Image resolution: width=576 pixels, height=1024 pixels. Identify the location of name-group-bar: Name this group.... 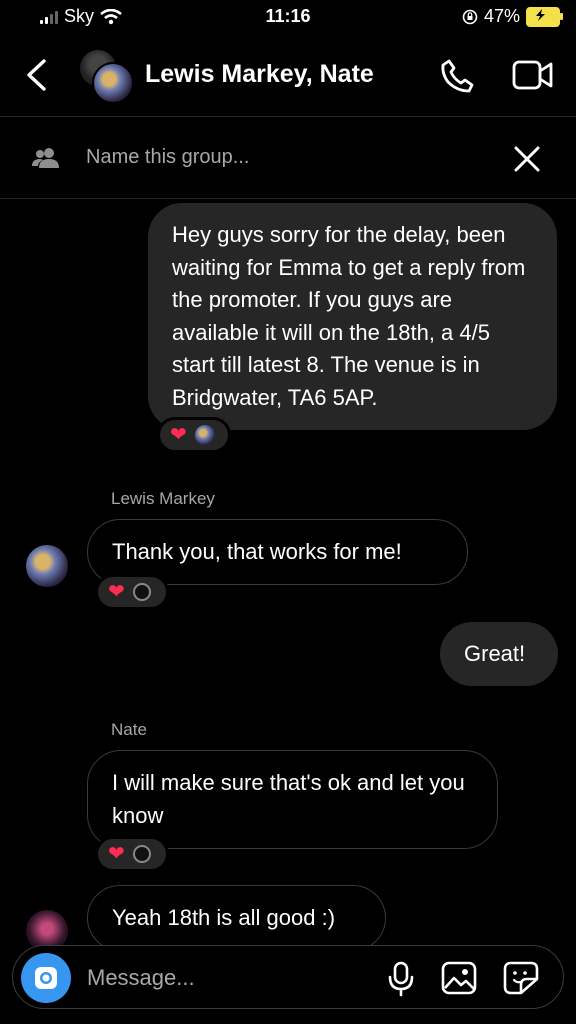
(288, 158).